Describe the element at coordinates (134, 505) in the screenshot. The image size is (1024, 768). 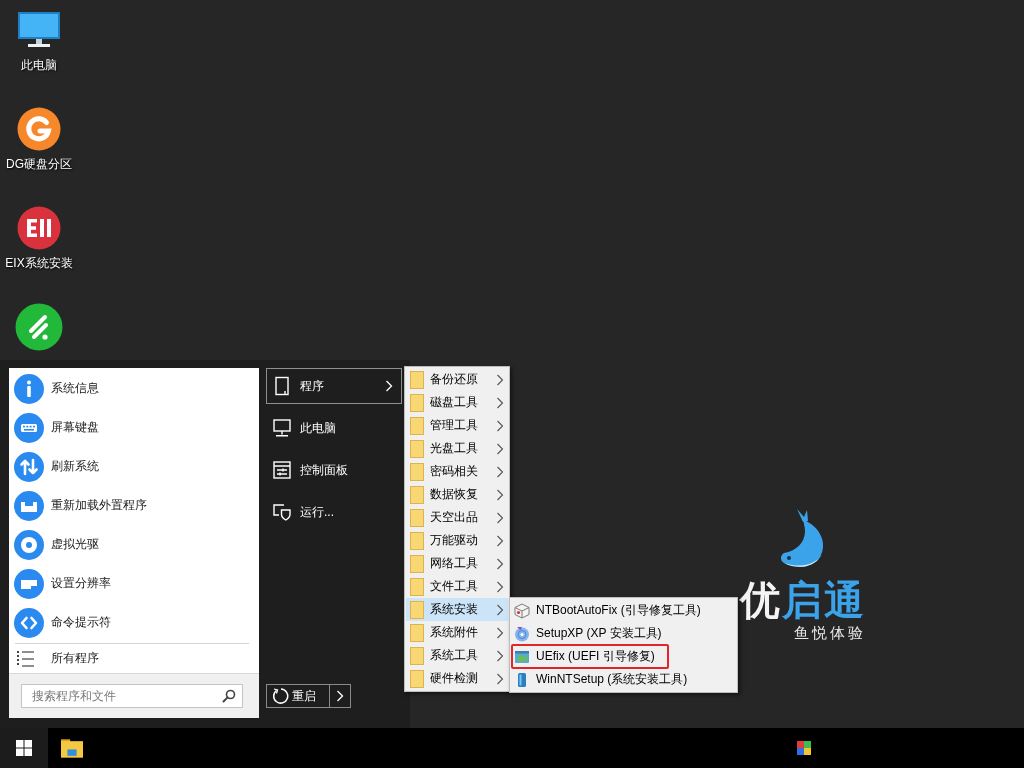
I see `menu-item: 重新加载外置程序` at that location.